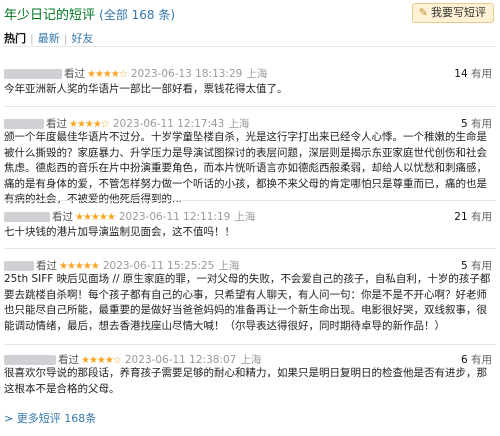 This screenshot has width=500, height=436. I want to click on page-title: 年少日记的短评 (全部 168 条), so click(89, 13).